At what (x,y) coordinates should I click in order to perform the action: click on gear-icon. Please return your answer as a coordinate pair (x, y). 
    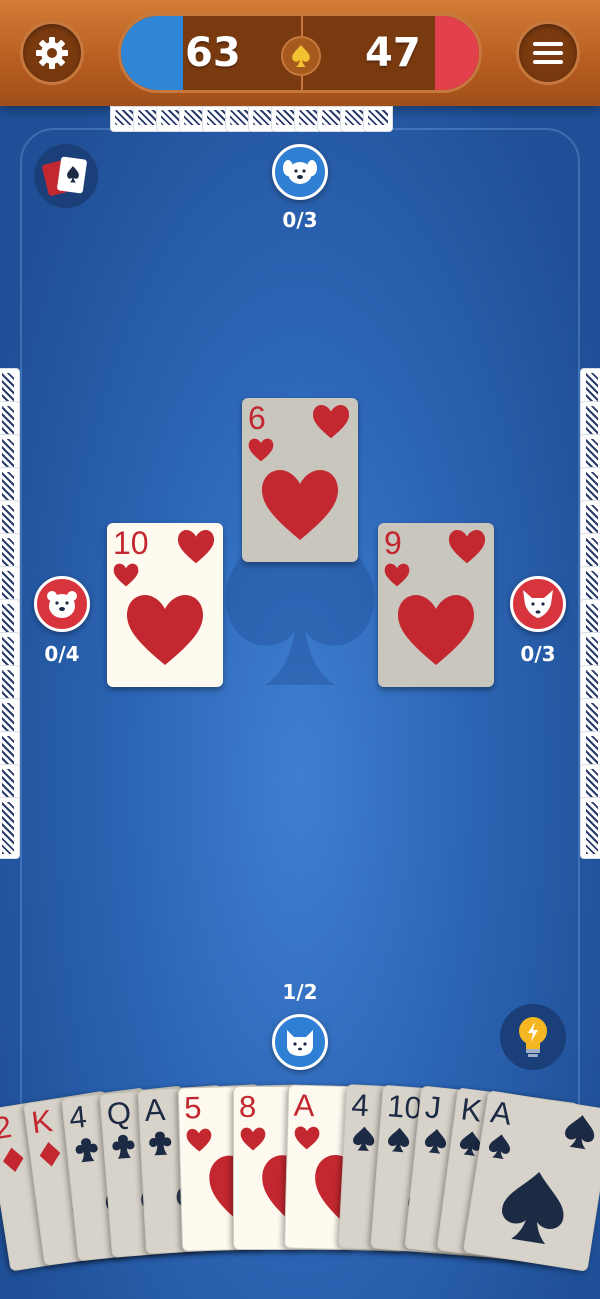
    Looking at the image, I should click on (52, 53).